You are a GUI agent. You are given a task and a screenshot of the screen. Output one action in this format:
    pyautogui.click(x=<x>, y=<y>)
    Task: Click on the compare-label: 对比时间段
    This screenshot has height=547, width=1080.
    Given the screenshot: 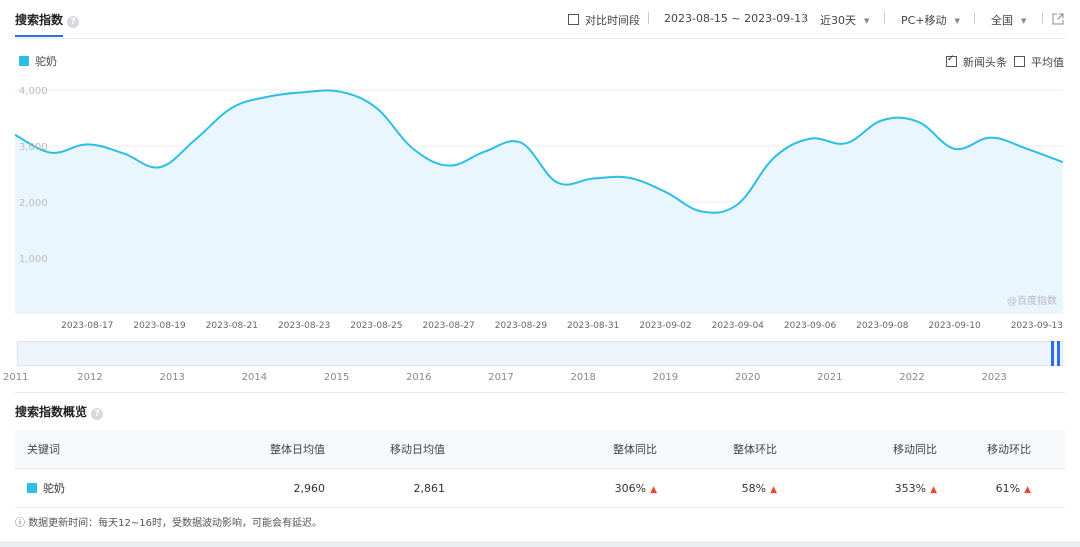 What is the action you would take?
    pyautogui.click(x=612, y=20)
    